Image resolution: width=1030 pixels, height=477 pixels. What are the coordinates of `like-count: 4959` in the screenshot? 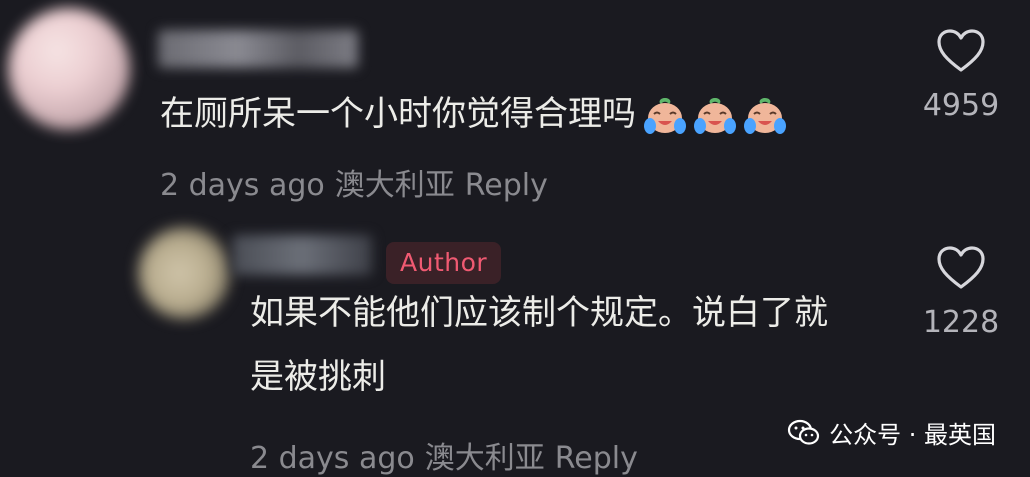 It's located at (961, 105).